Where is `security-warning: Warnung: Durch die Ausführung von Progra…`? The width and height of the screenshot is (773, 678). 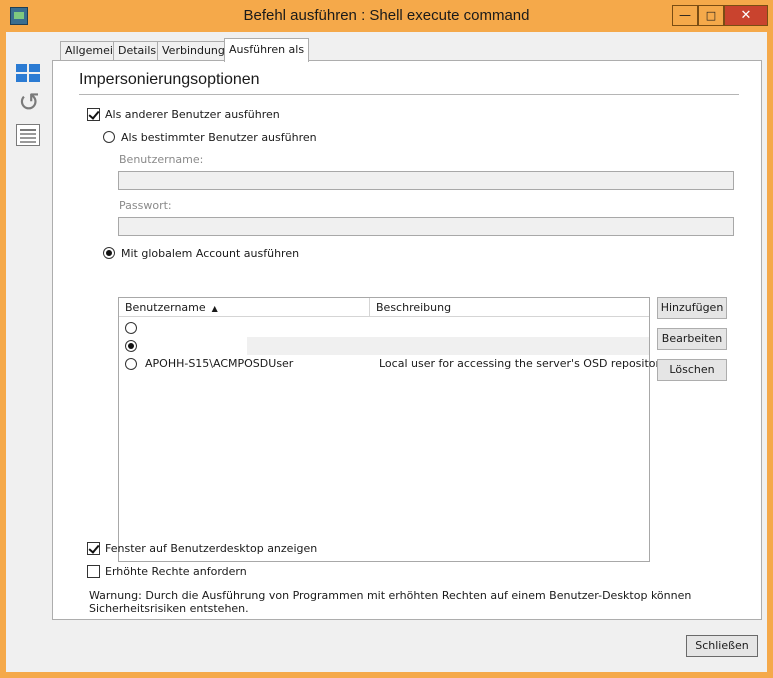
security-warning: Warnung: Durch die Ausführung von Progra… is located at coordinates (390, 602).